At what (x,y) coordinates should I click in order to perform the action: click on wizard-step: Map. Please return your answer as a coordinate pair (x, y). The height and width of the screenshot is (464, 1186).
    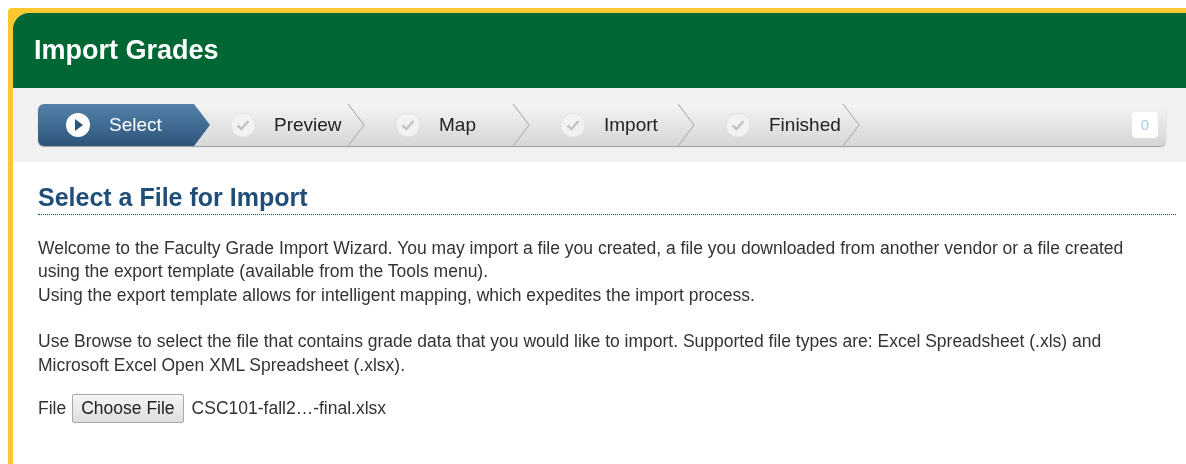
    Looking at the image, I should click on (447, 125).